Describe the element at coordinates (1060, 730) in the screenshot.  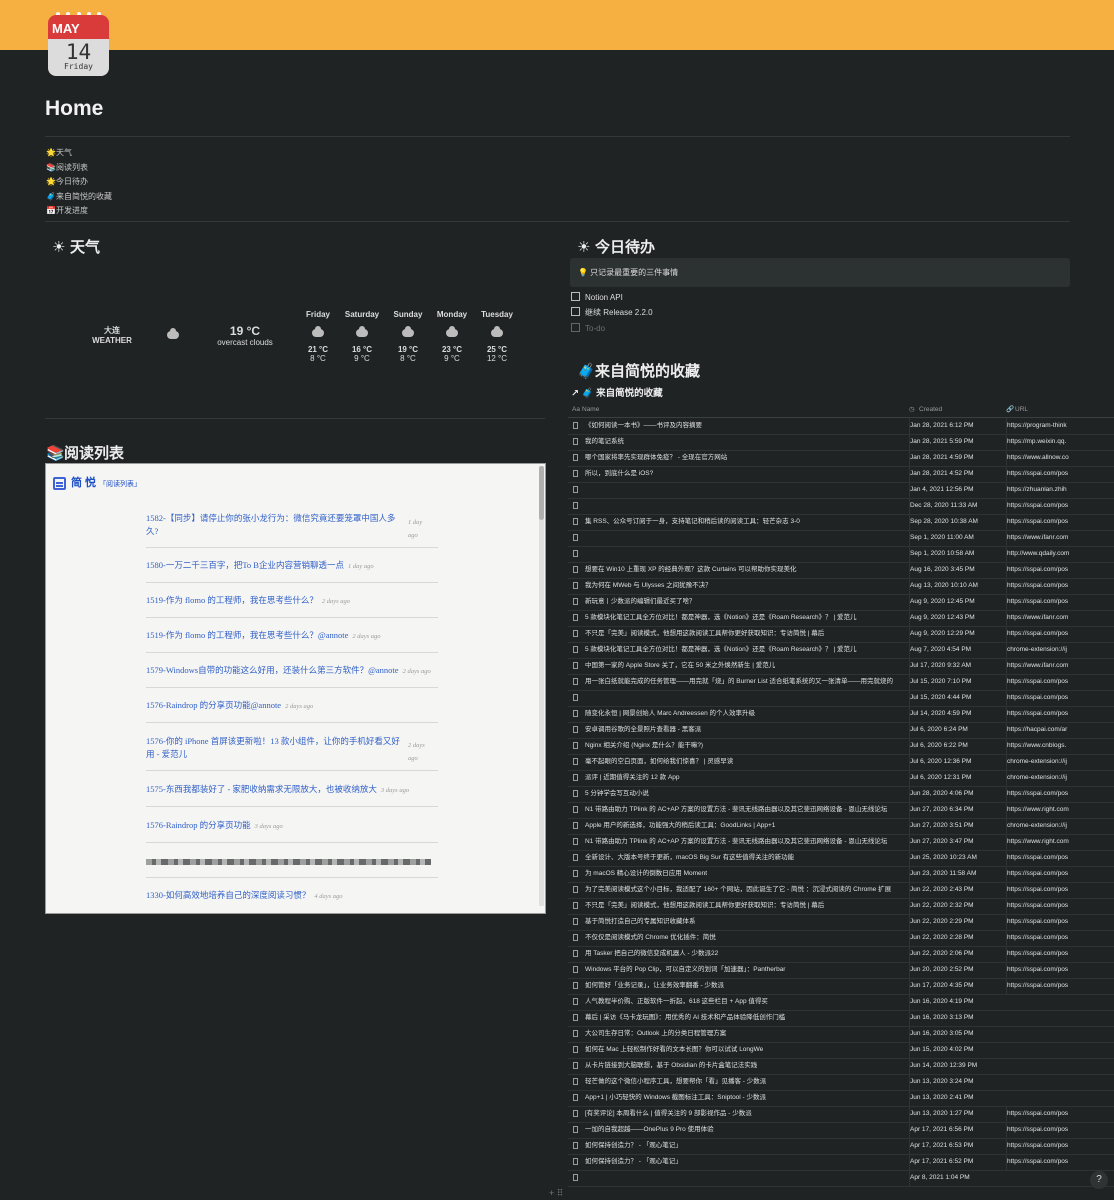
I see `cell-url: https://hacpai.com/ar` at that location.